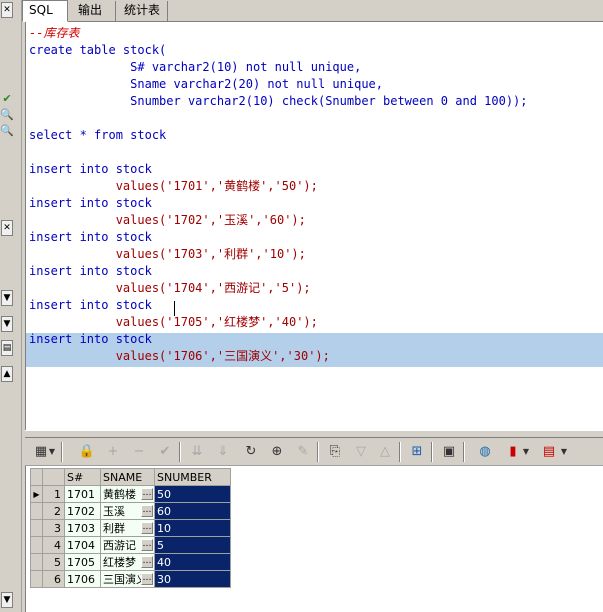 The image size is (603, 612). Describe the element at coordinates (361, 452) in the screenshot. I see `filter-down-icon: ▽` at that location.